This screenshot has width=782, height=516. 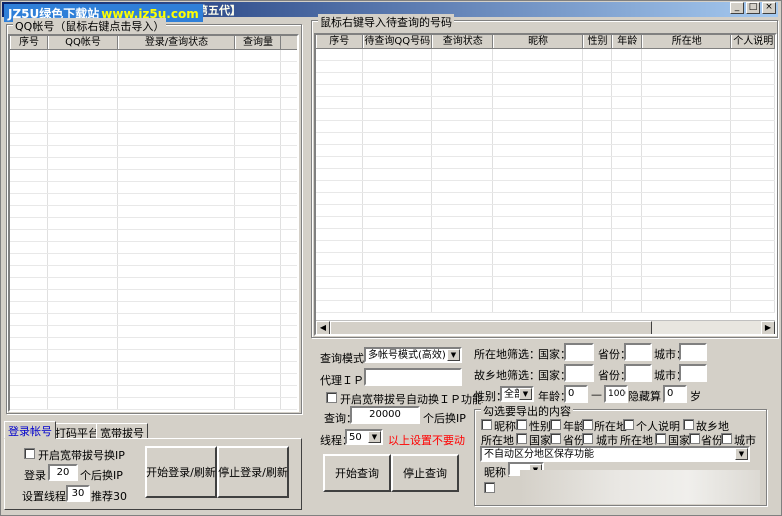 What do you see at coordinates (555, 438) in the screenshot?
I see `export-loc-province-checkbox` at bounding box center [555, 438].